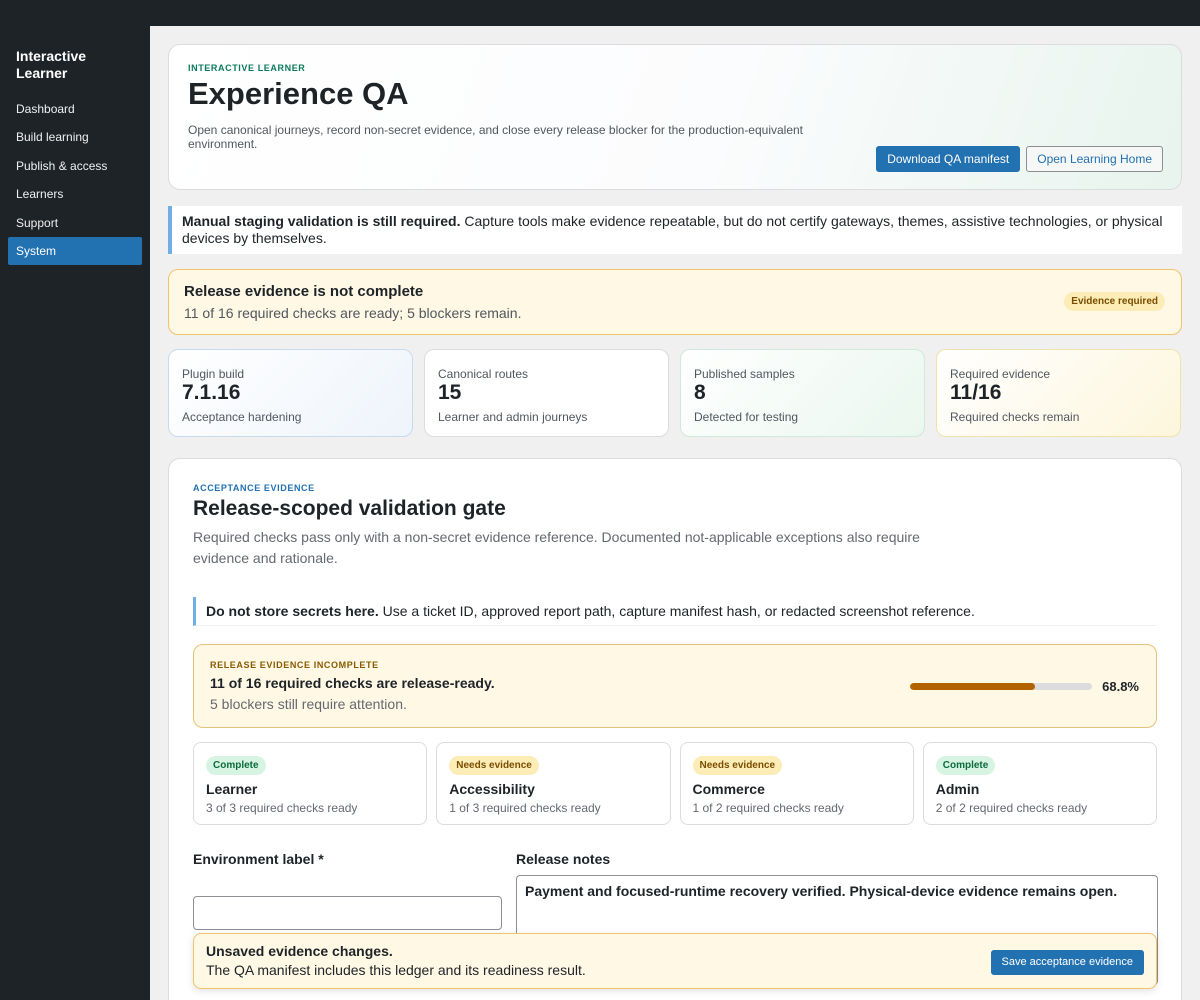  I want to click on sidebar-item-learners: Learners, so click(75, 194).